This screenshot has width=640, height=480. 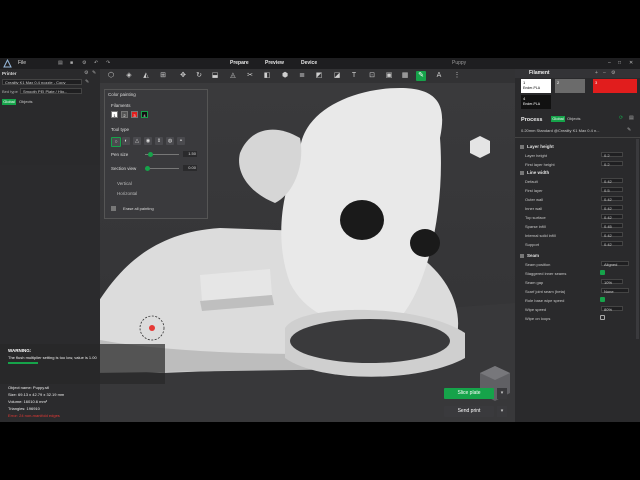 I want to click on height-brush-icon: ⇕, so click(x=159, y=141).